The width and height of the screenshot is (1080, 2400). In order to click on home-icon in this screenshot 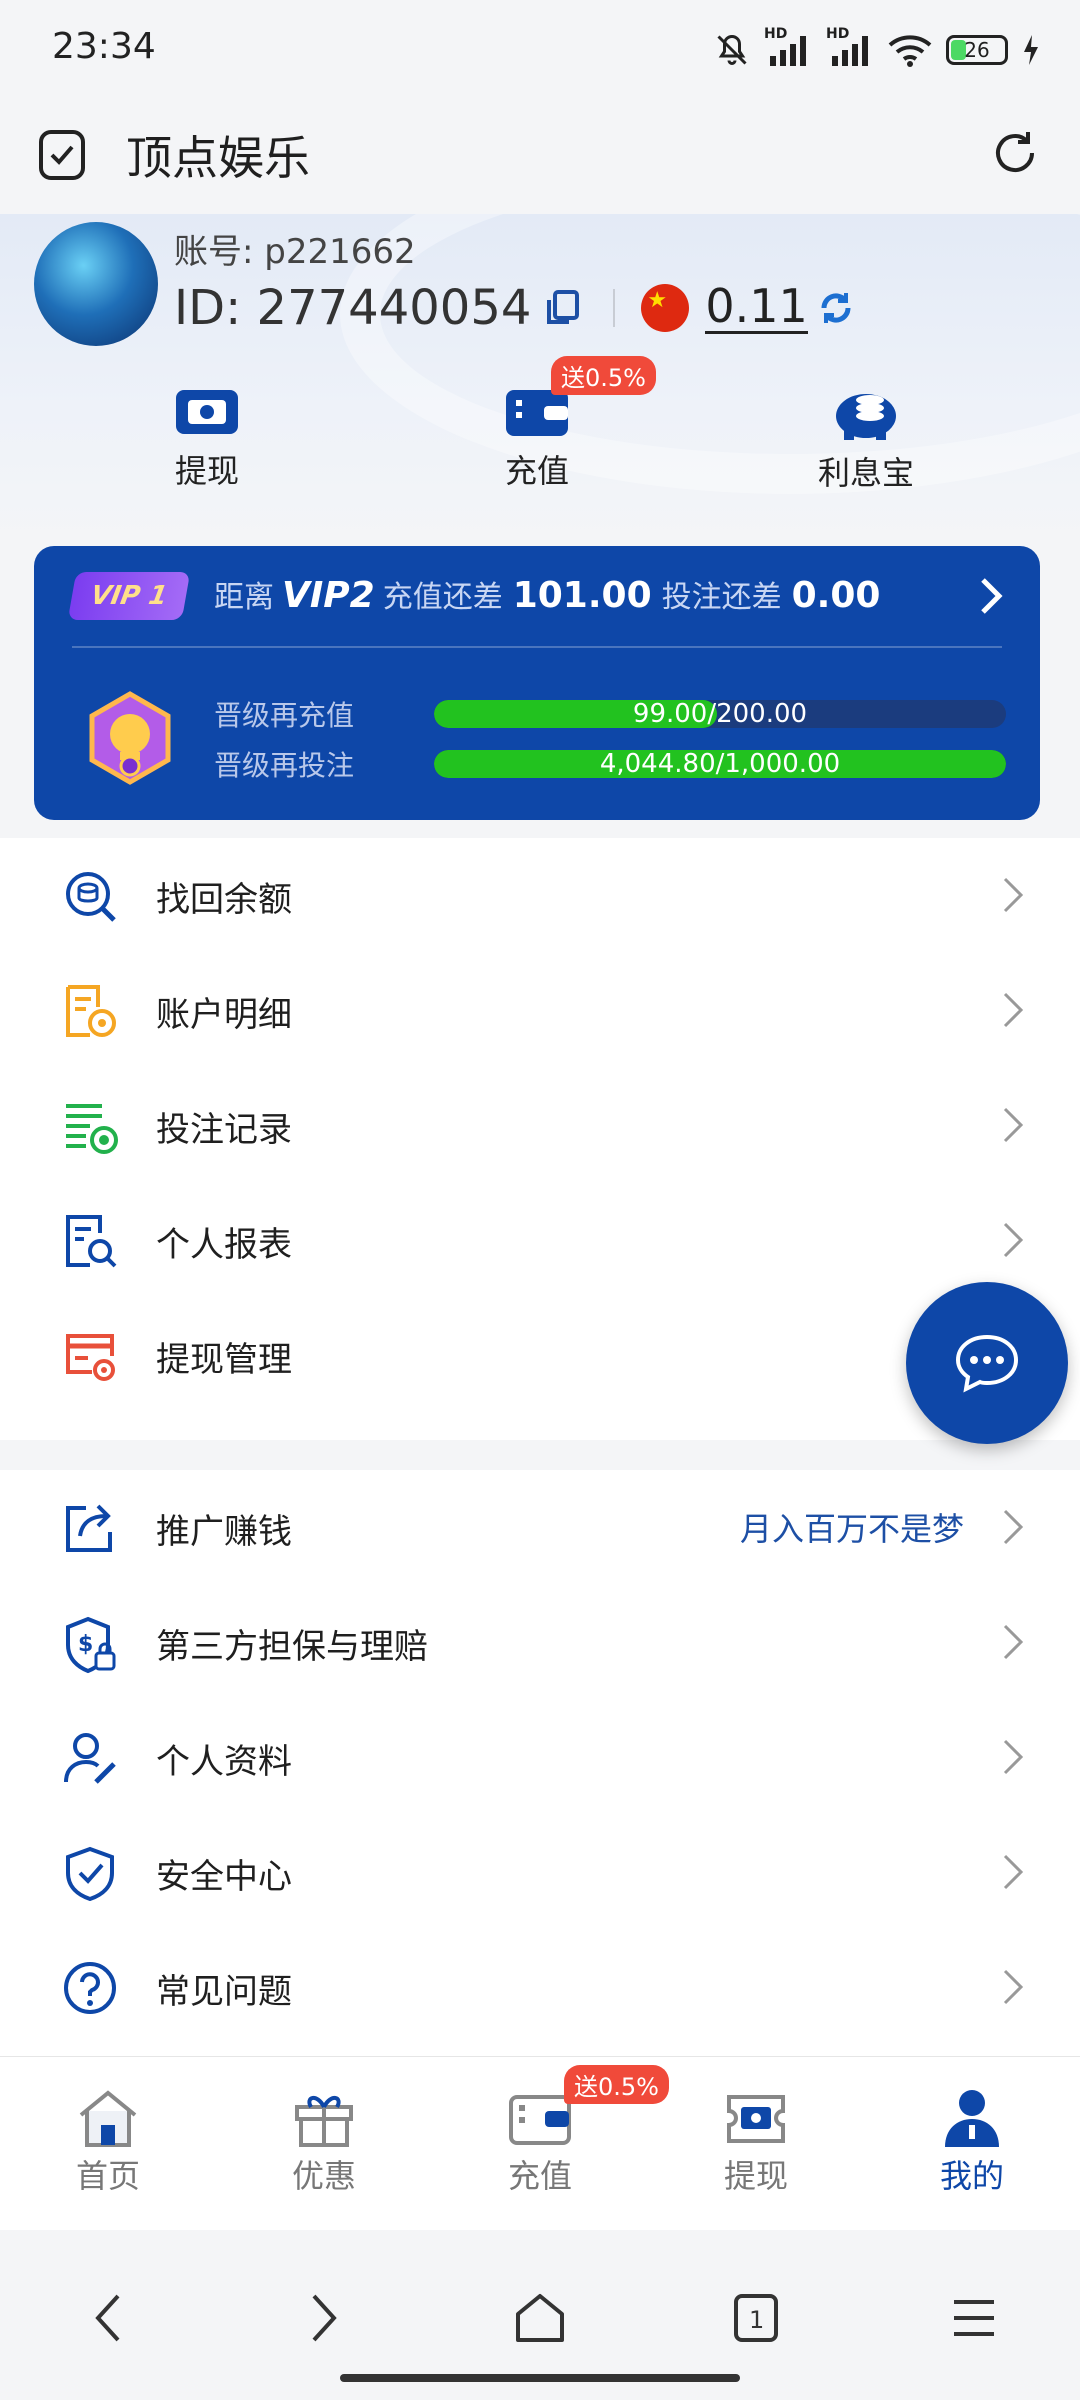, I will do `click(108, 2118)`.